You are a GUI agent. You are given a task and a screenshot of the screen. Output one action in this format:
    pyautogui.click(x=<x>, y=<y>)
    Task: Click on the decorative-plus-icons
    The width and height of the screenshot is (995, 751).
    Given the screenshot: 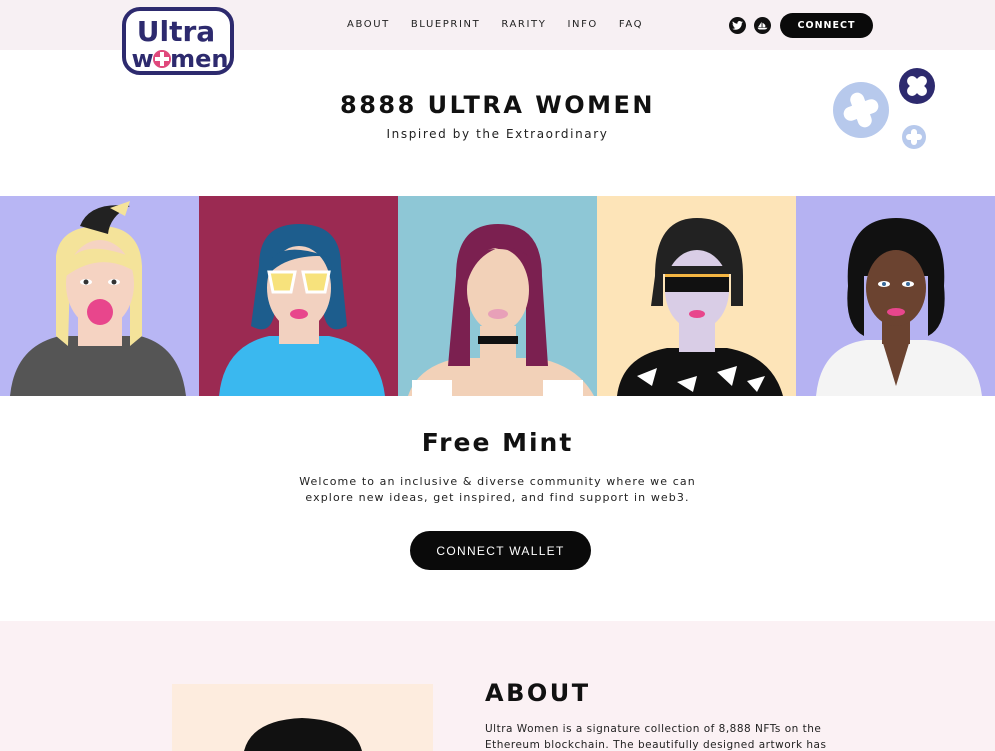 What is the action you would take?
    pyautogui.click(x=886, y=112)
    